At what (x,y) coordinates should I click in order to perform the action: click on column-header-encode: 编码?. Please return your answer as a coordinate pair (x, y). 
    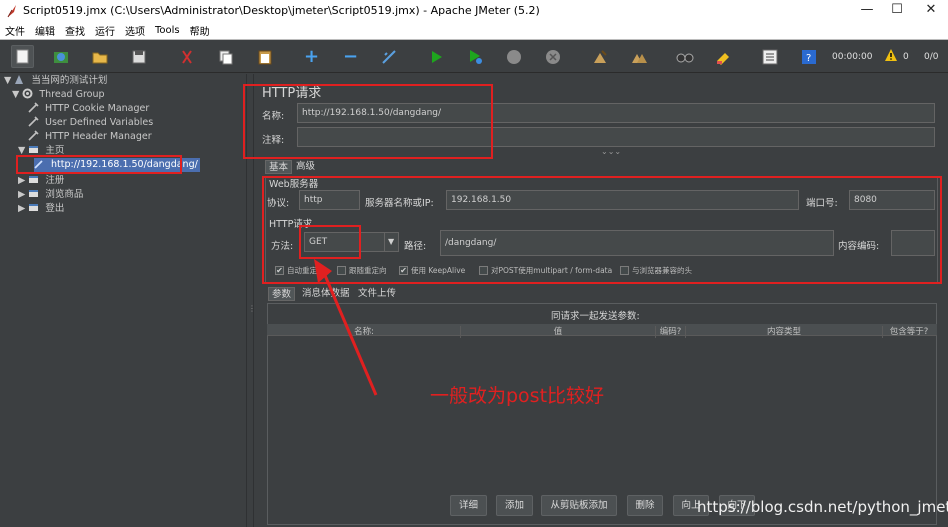
    Looking at the image, I should click on (671, 332).